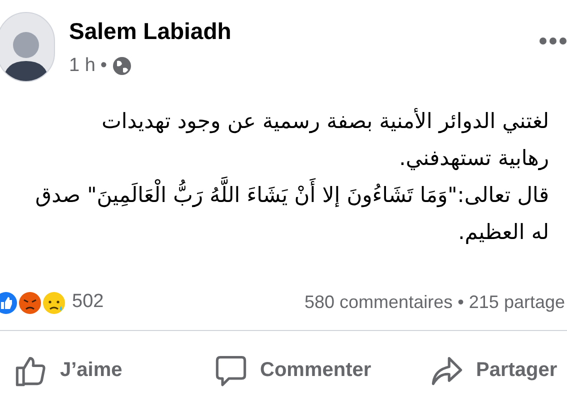 This screenshot has width=567, height=410. I want to click on post-text-line: رهابية تستهدفني., so click(474, 158).